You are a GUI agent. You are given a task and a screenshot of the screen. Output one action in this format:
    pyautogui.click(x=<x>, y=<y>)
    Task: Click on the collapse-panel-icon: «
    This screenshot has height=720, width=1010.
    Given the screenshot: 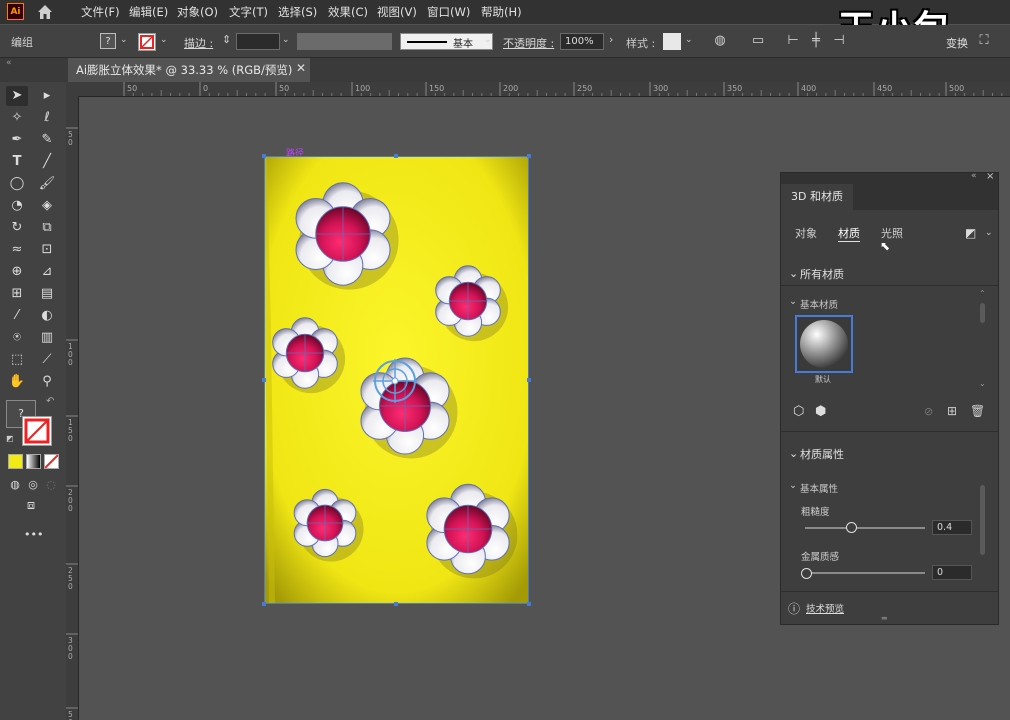 What is the action you would take?
    pyautogui.click(x=974, y=176)
    